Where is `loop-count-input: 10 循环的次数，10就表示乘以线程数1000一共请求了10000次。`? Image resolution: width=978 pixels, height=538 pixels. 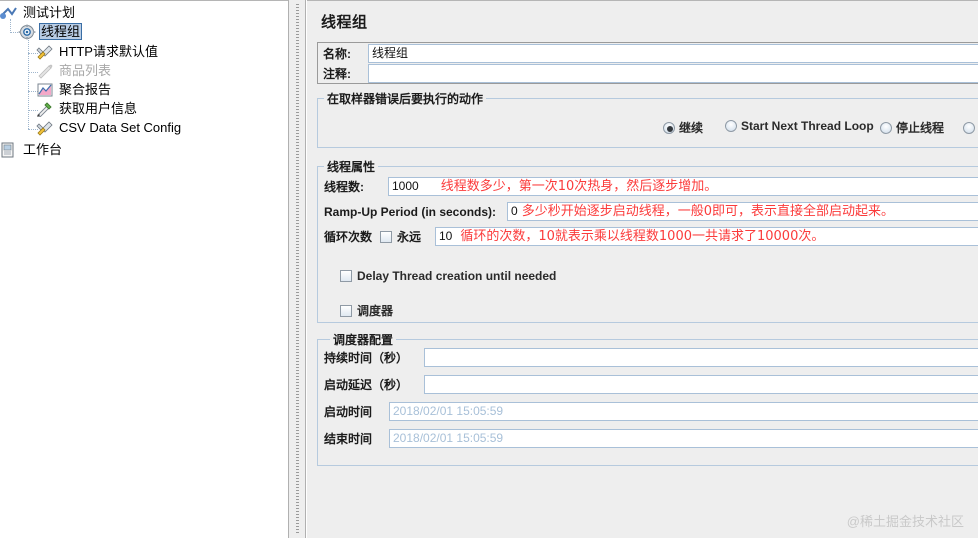 loop-count-input: 10 循环的次数，10就表示乘以线程数1000一共请求了10000次。 is located at coordinates (706, 236).